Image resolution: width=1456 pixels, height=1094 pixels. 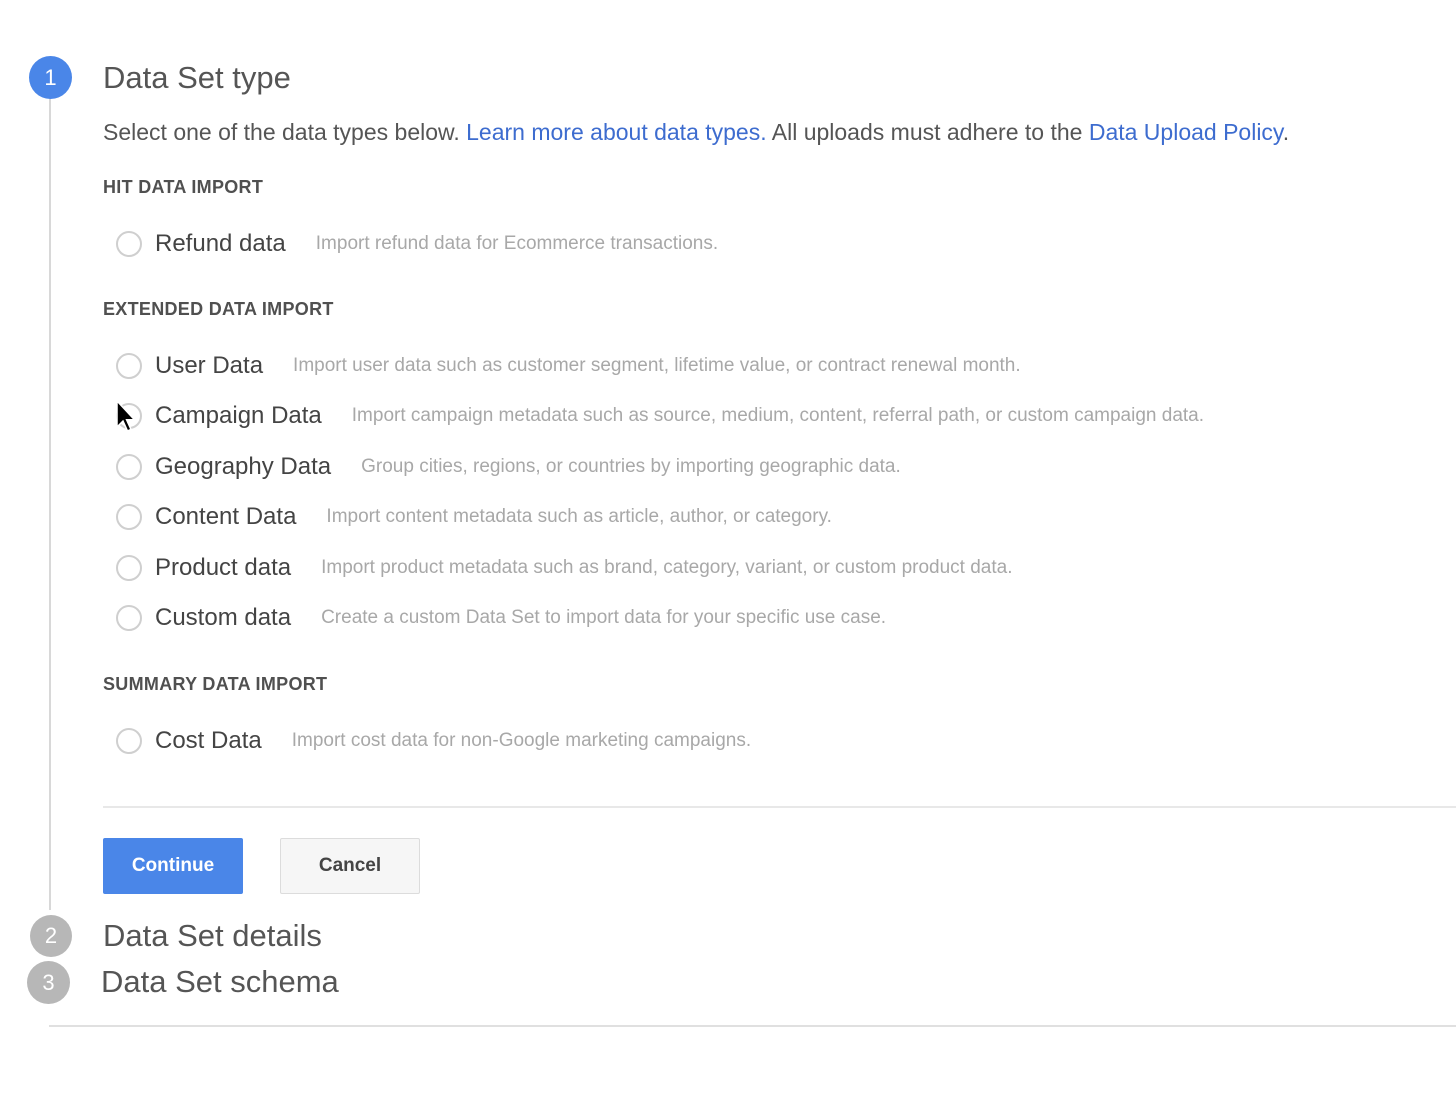 What do you see at coordinates (129, 467) in the screenshot?
I see `radio-geography-data` at bounding box center [129, 467].